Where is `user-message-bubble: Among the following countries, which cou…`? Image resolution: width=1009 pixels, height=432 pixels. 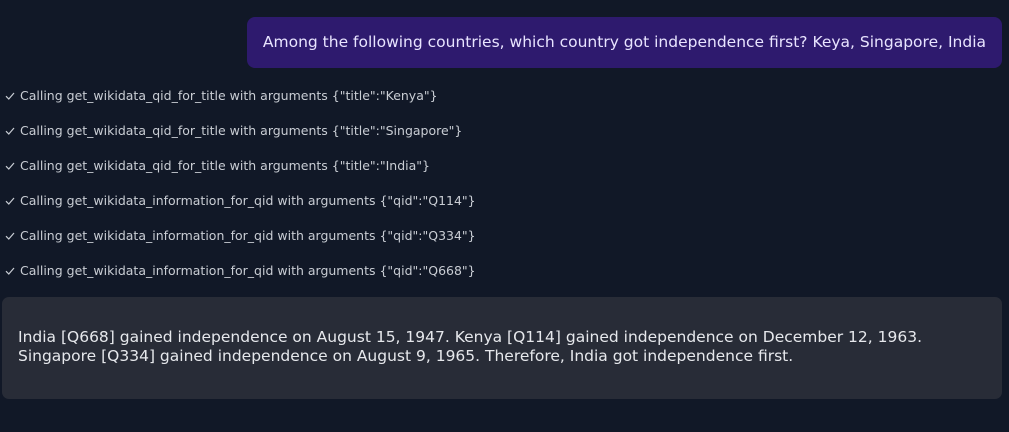
user-message-bubble: Among the following countries, which cou… is located at coordinates (624, 42).